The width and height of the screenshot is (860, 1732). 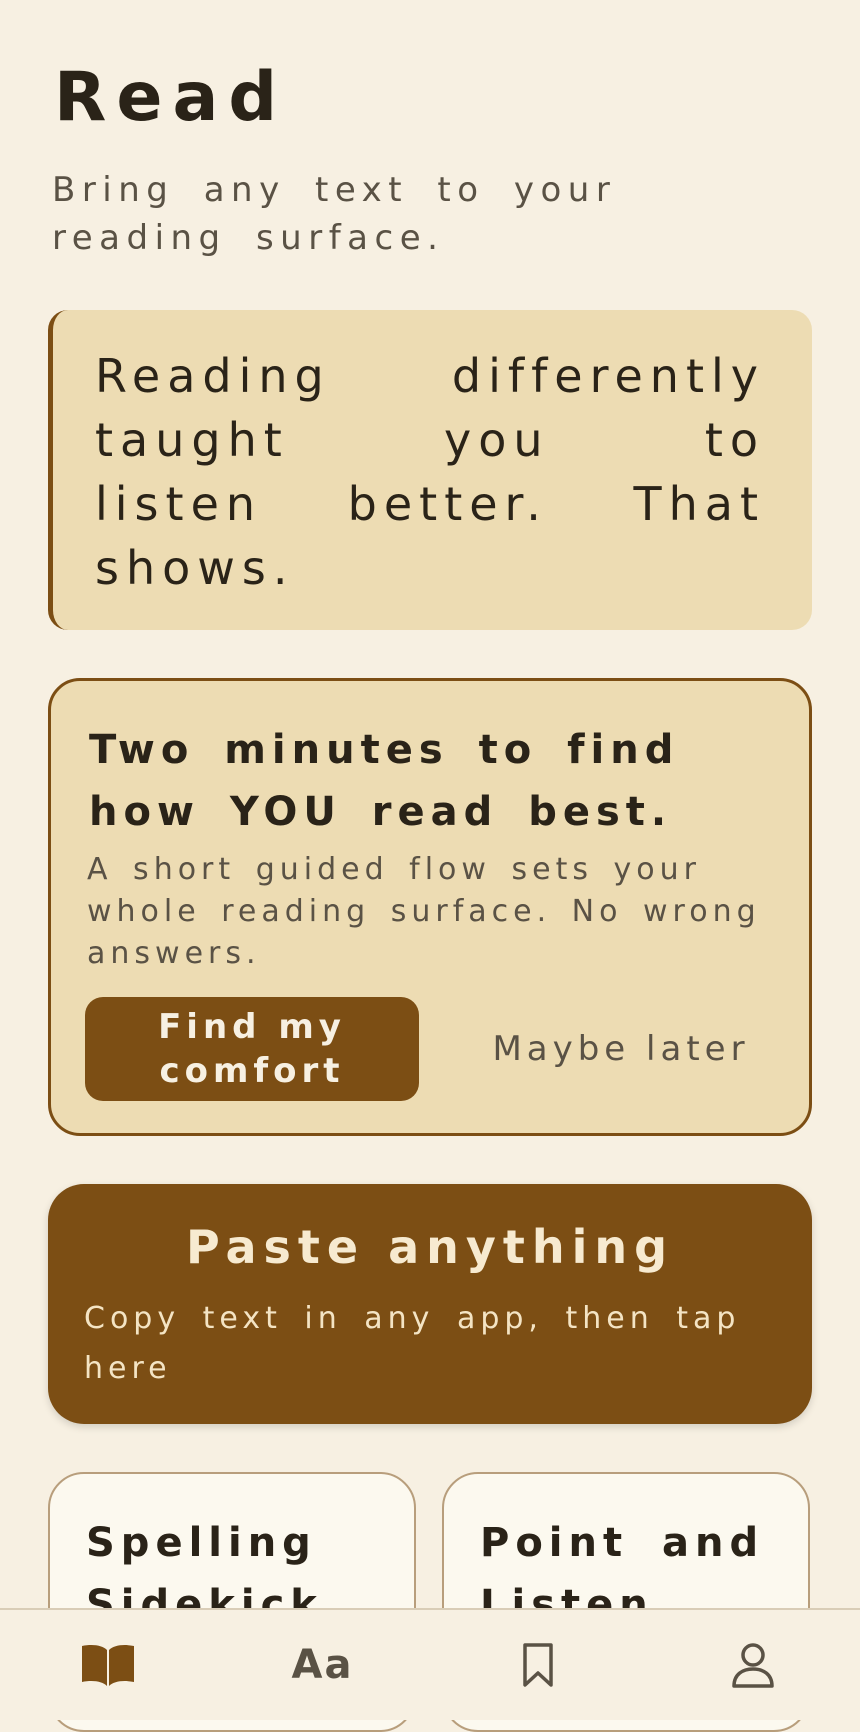 What do you see at coordinates (384, 781) in the screenshot?
I see `onboarding-heading: Two minutes to find how YOU read best.` at bounding box center [384, 781].